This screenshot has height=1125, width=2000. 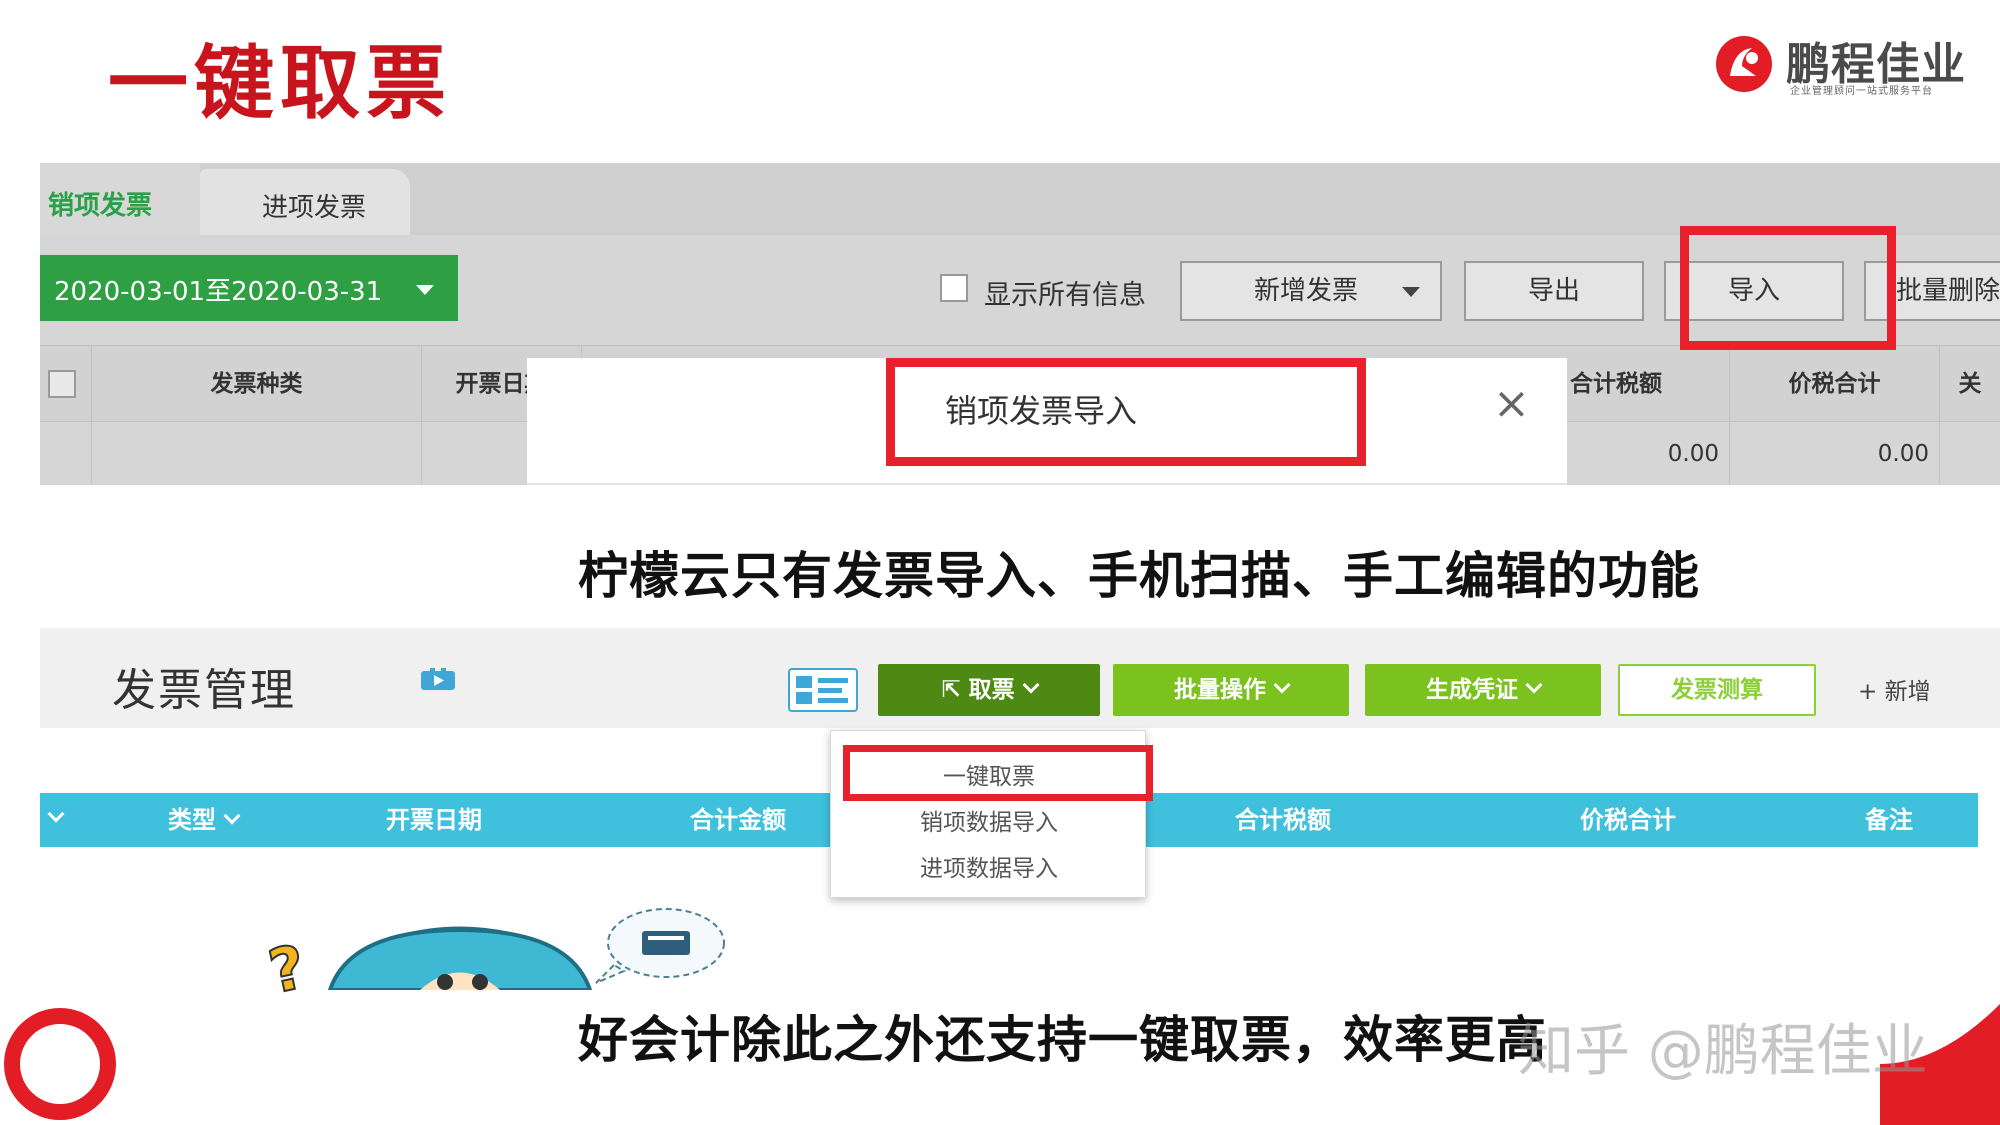 I want to click on invoice-management-title: 发票管理, so click(x=204, y=690).